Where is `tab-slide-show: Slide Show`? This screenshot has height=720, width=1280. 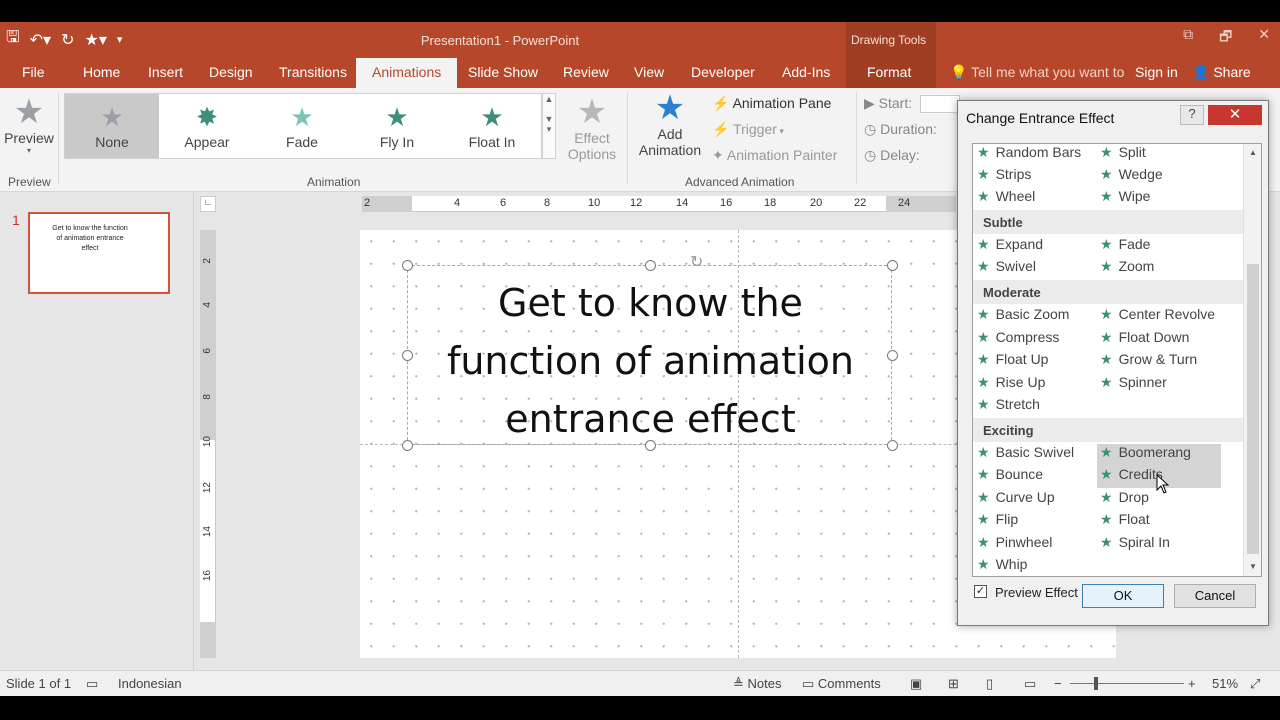 tab-slide-show: Slide Show is located at coordinates (503, 72).